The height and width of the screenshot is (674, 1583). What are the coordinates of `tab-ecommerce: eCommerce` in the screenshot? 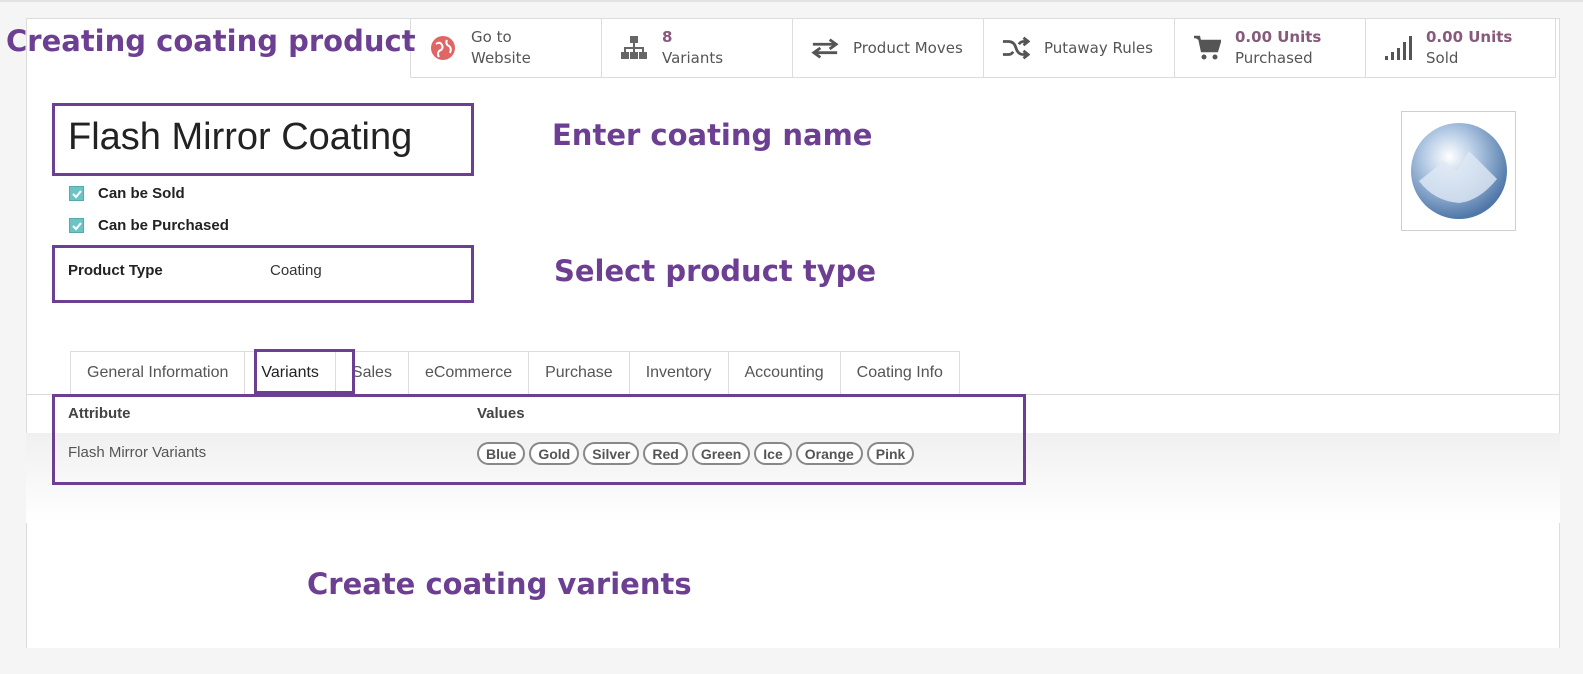 It's located at (468, 373).